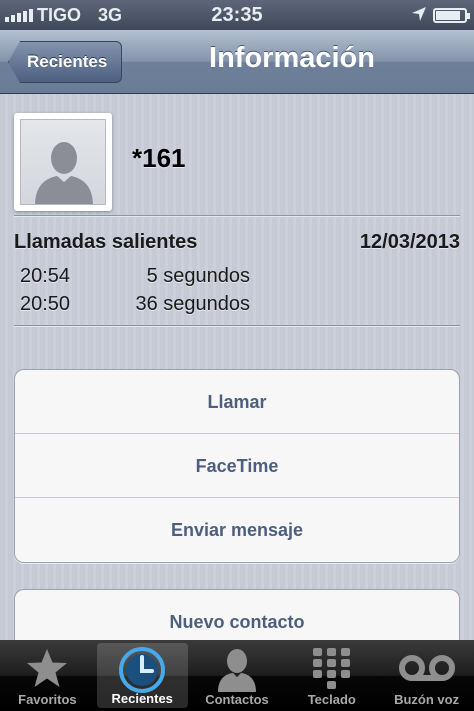  I want to click on status-bar: TIGO 3G 23:35, so click(237, 15).